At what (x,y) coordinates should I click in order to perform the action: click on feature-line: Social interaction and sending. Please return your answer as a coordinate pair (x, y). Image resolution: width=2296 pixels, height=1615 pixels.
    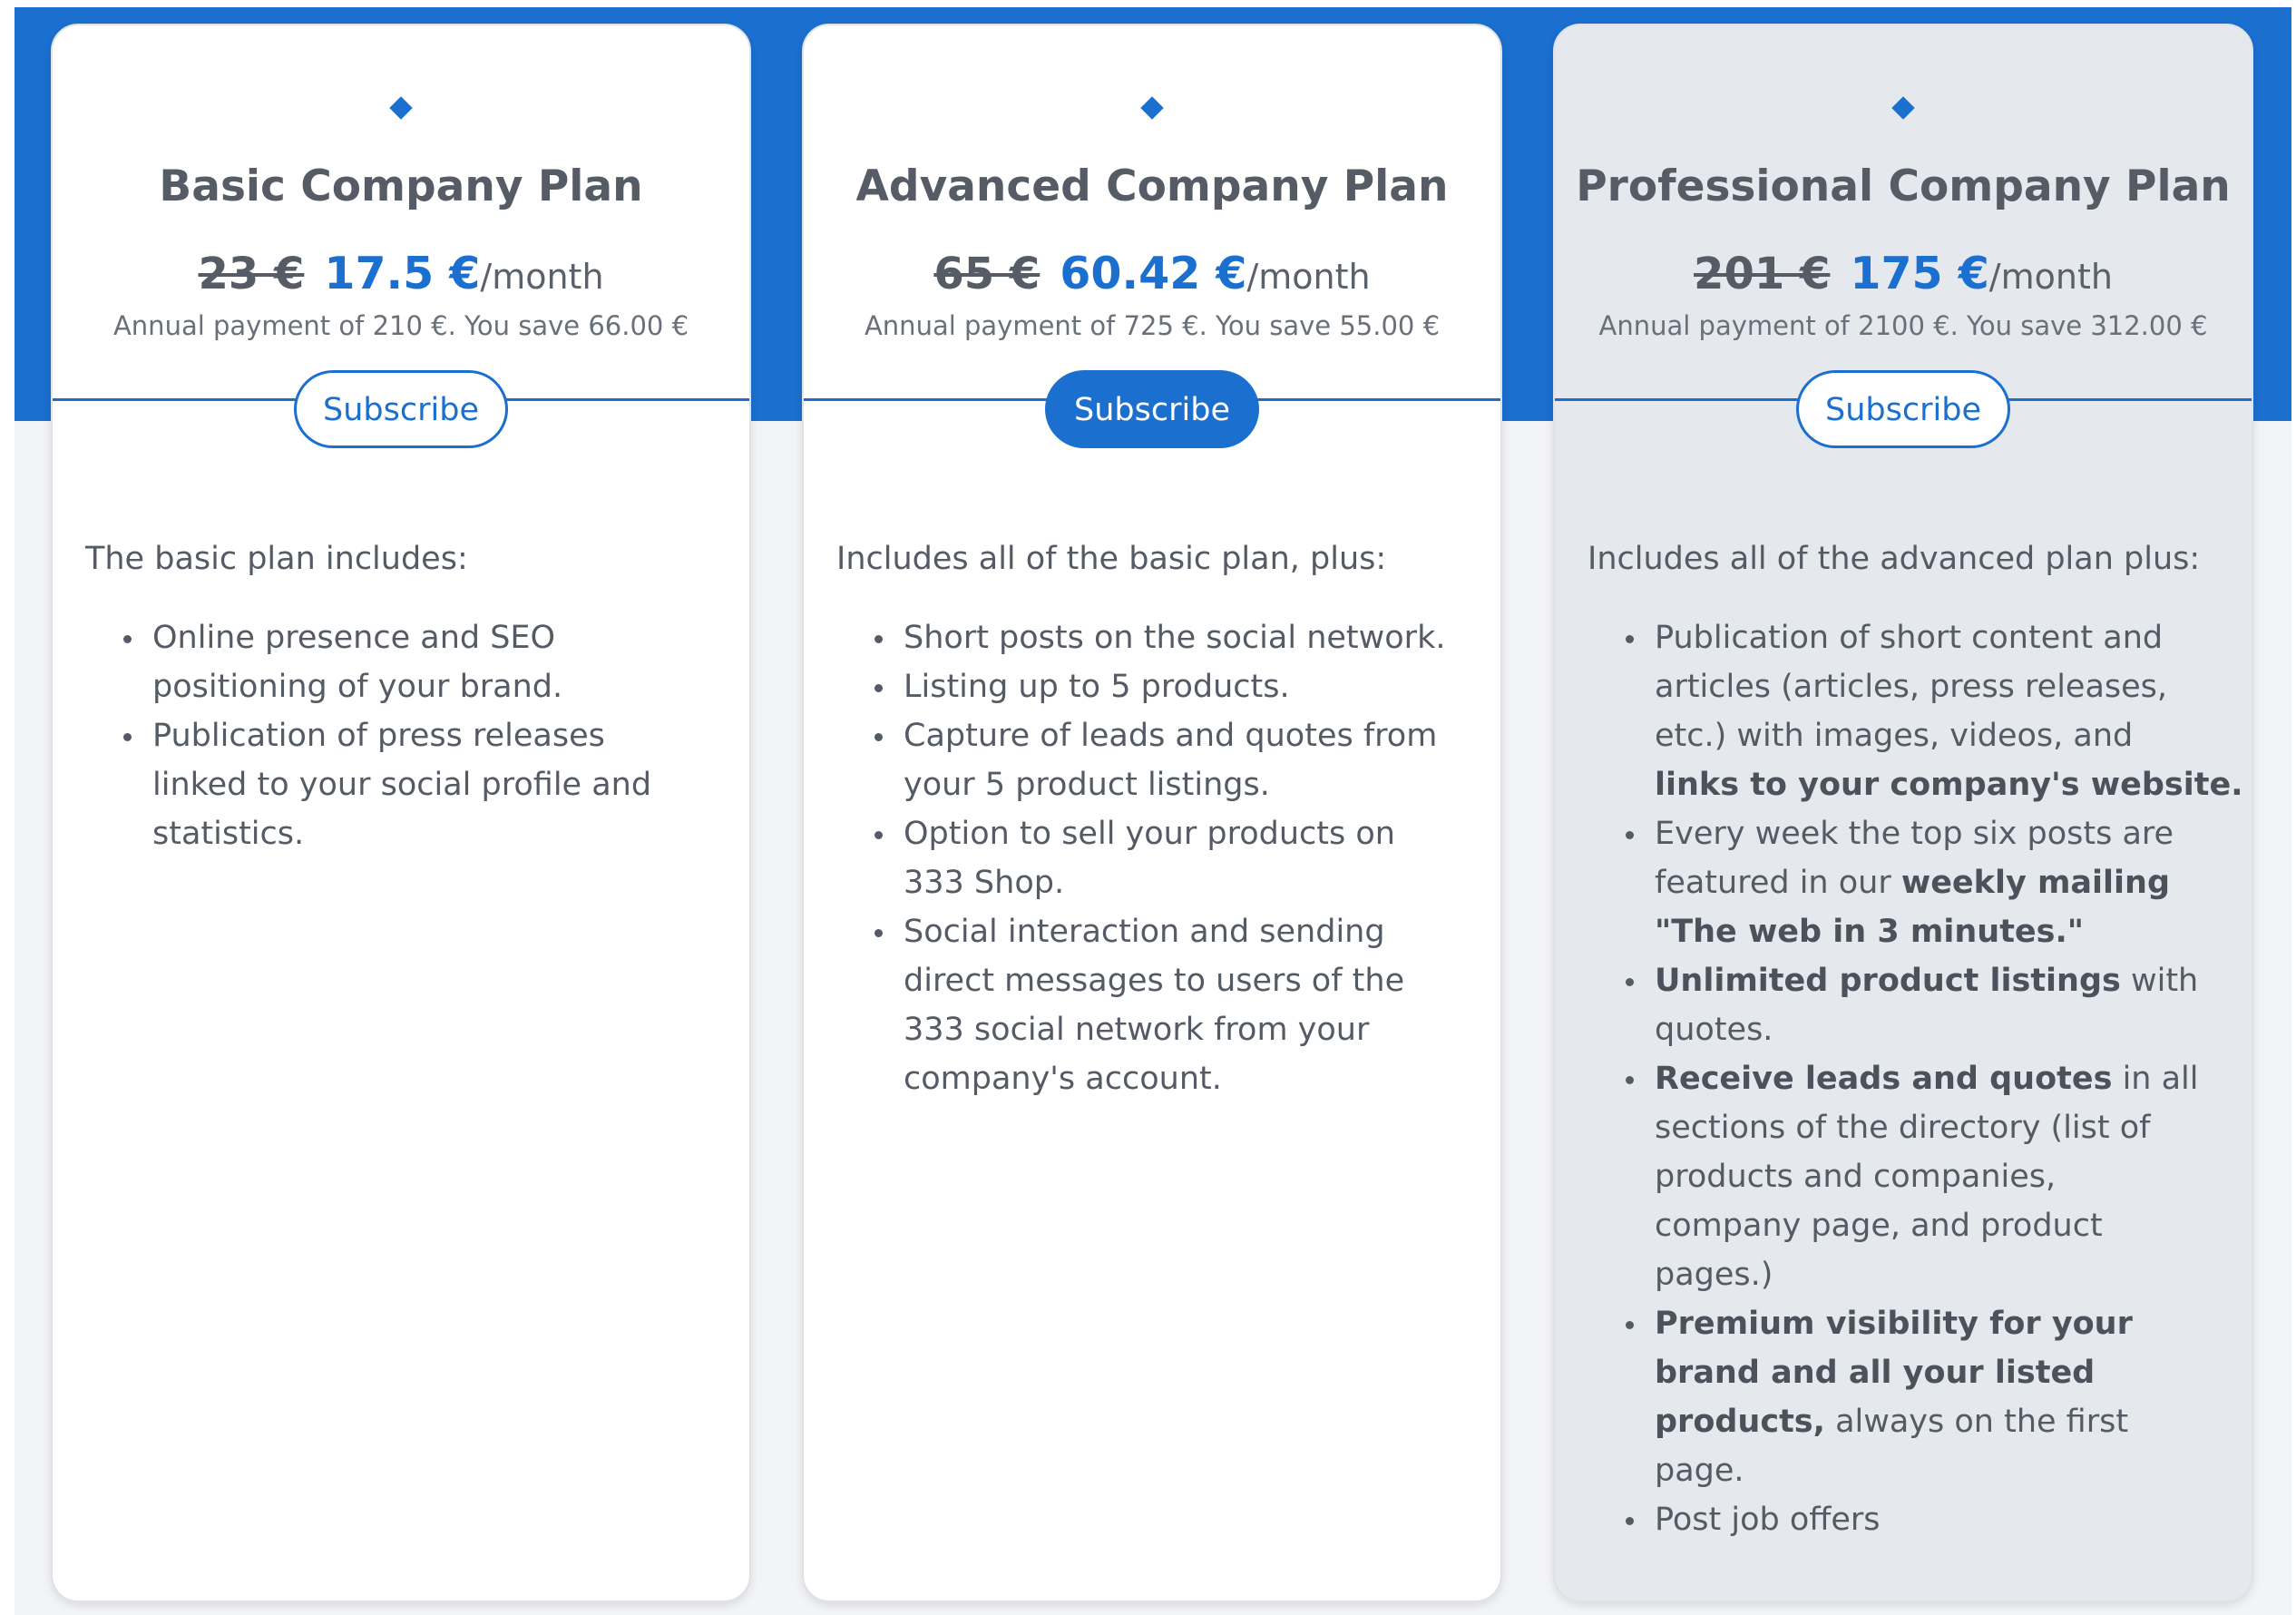
    Looking at the image, I should click on (1193, 932).